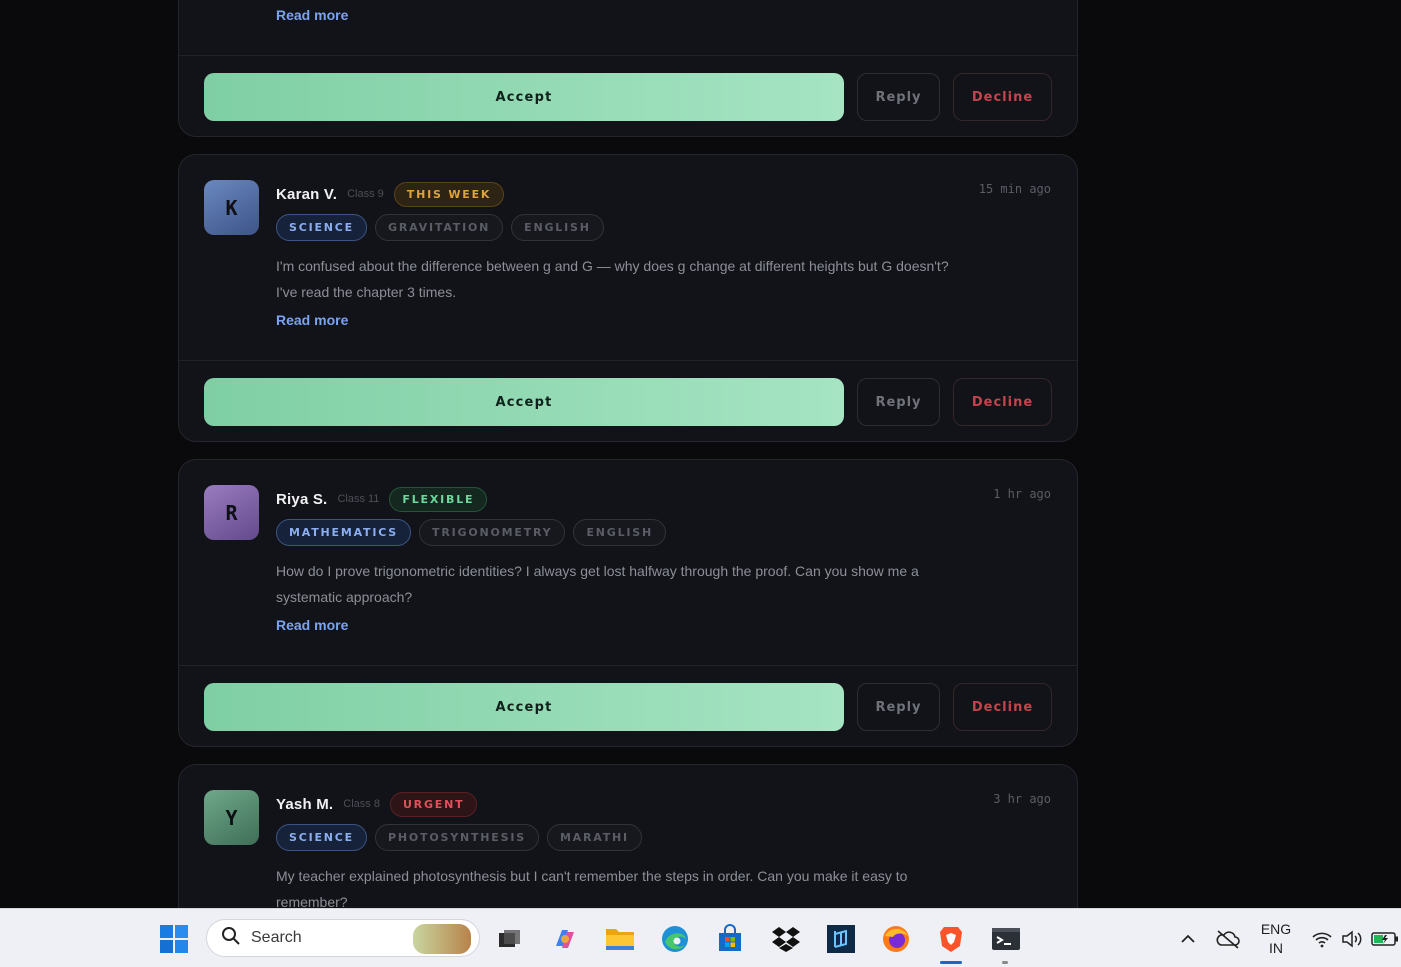 The height and width of the screenshot is (967, 1401). I want to click on topic-tag: GRAVITATION, so click(439, 227).